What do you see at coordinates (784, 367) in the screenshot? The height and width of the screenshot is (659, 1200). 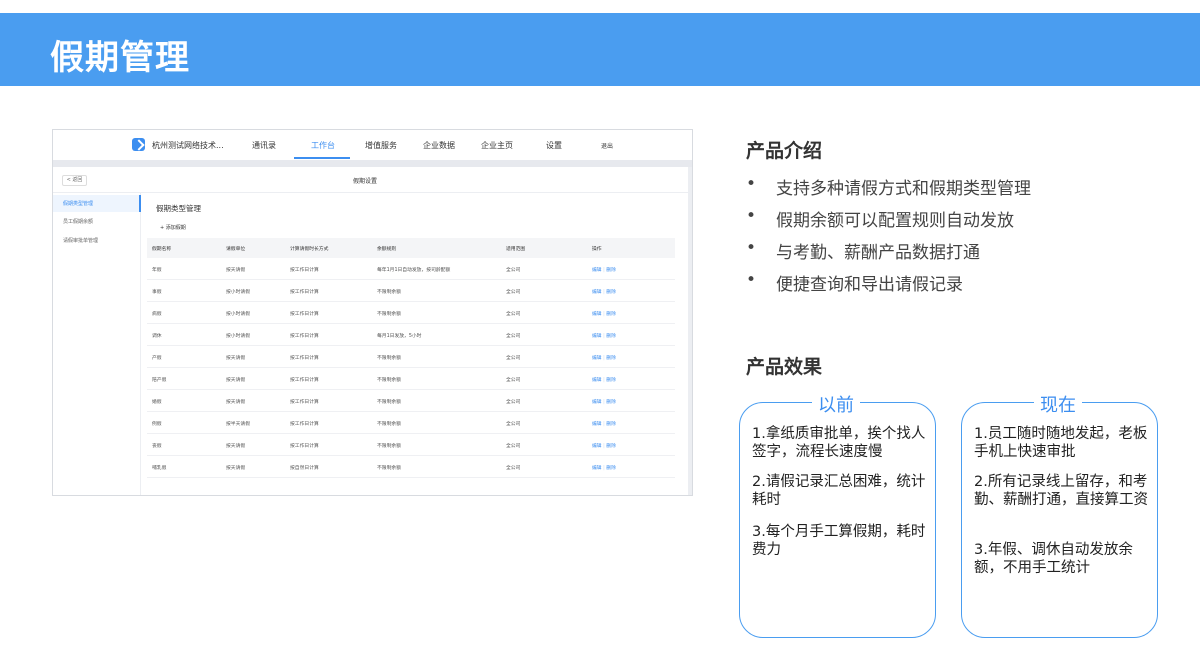 I see `effect-title: 产品效果` at bounding box center [784, 367].